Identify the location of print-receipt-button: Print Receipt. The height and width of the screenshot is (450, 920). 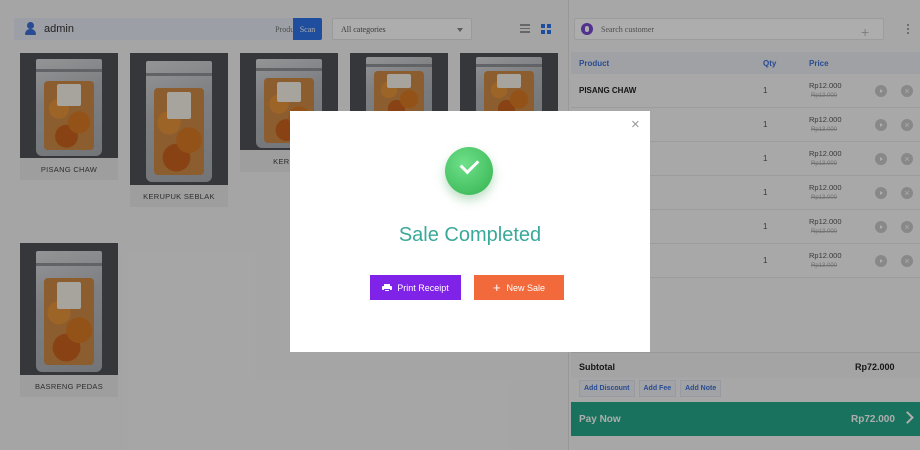
(415, 287).